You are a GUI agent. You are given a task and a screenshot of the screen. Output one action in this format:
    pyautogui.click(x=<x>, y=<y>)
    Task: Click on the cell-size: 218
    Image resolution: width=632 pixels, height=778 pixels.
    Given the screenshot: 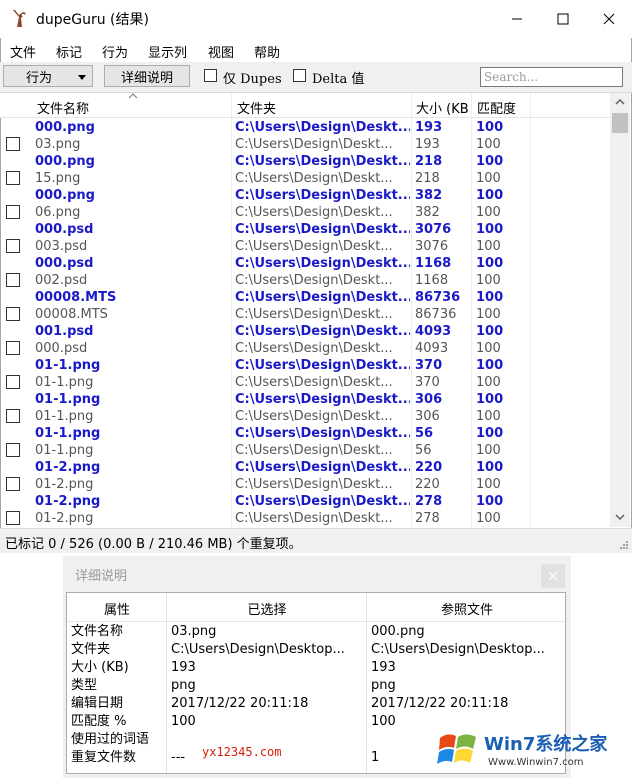 What is the action you would take?
    pyautogui.click(x=429, y=161)
    